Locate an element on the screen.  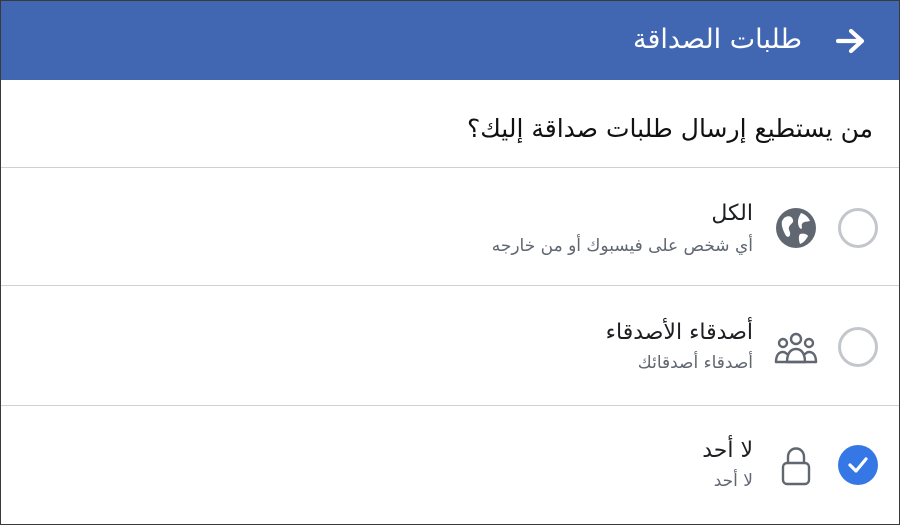
checkmark-icon is located at coordinates (858, 465).